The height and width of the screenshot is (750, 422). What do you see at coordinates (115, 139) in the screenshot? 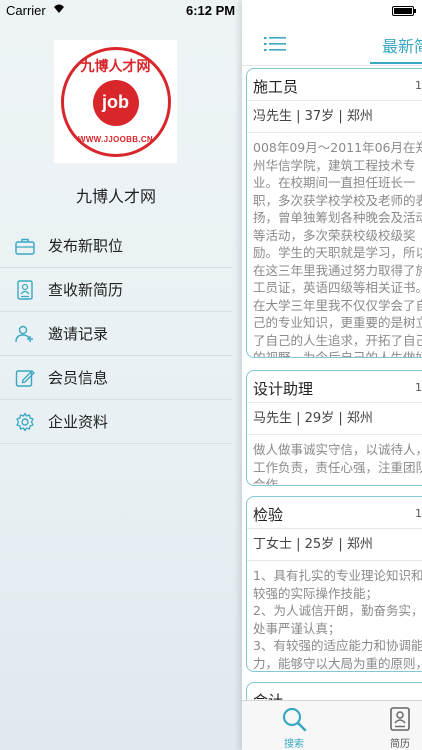
I see `logo-bottom-text: WWW.JJOOBB.CN` at bounding box center [115, 139].